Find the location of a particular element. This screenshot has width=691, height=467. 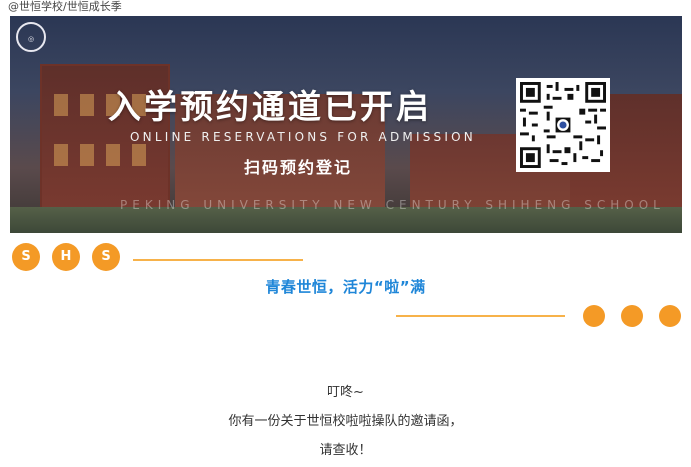

banner-title: 入学预约通道已开启 is located at coordinates (270, 106).